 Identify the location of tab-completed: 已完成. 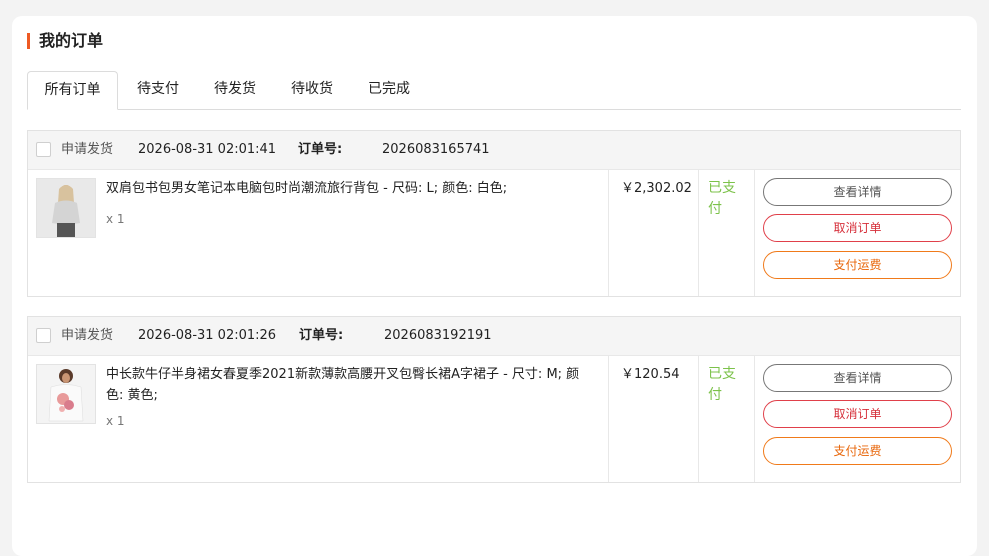
(389, 90).